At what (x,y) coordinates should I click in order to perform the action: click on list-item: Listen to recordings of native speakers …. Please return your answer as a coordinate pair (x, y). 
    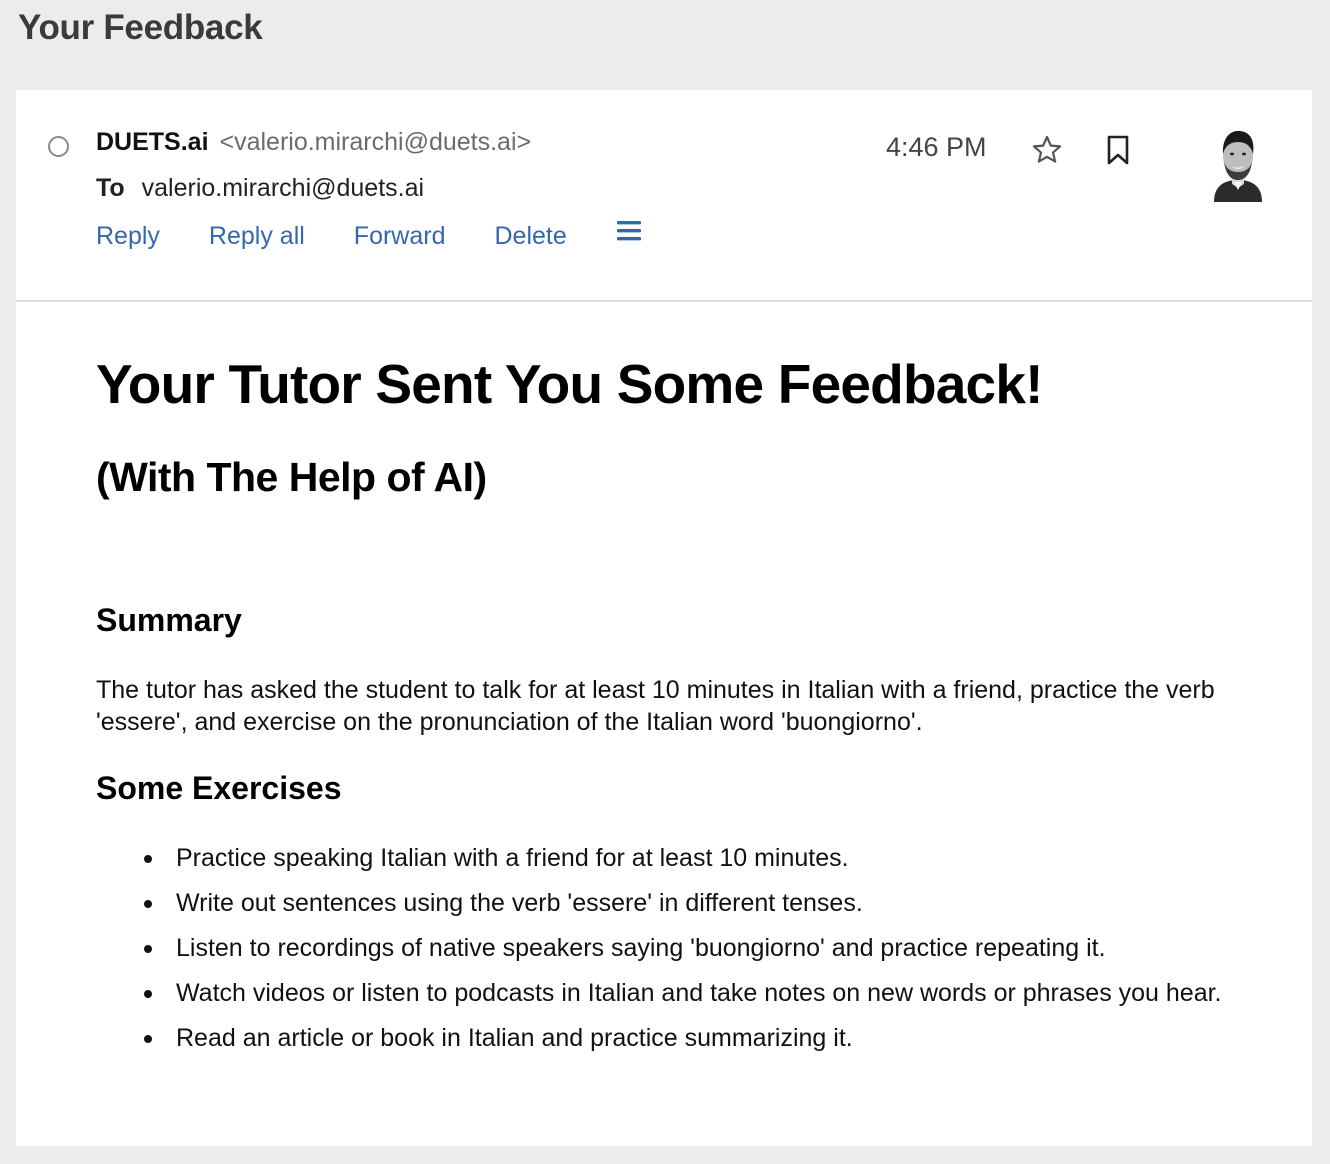
    Looking at the image, I should click on (661, 948).